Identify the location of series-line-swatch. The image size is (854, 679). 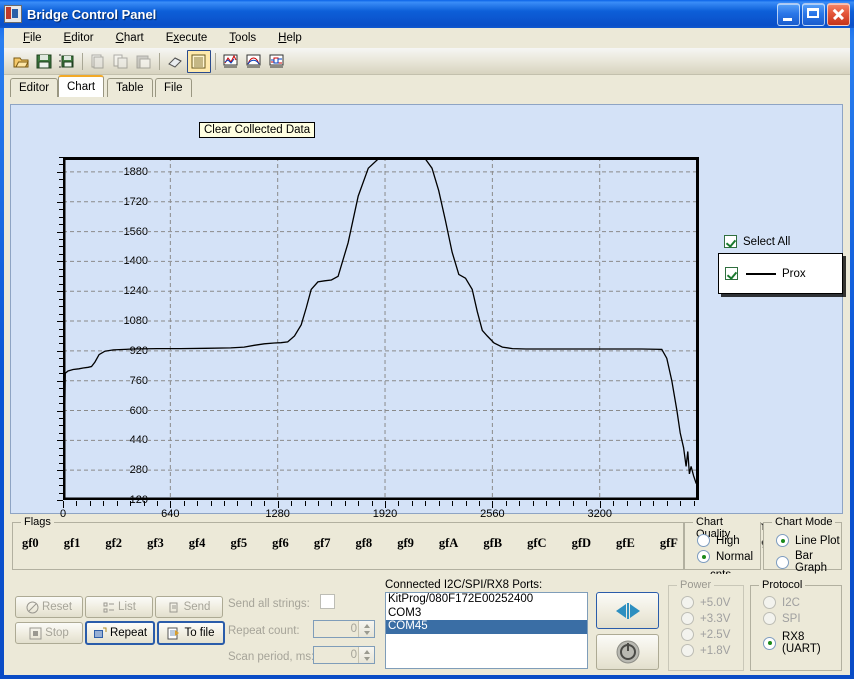
(761, 273).